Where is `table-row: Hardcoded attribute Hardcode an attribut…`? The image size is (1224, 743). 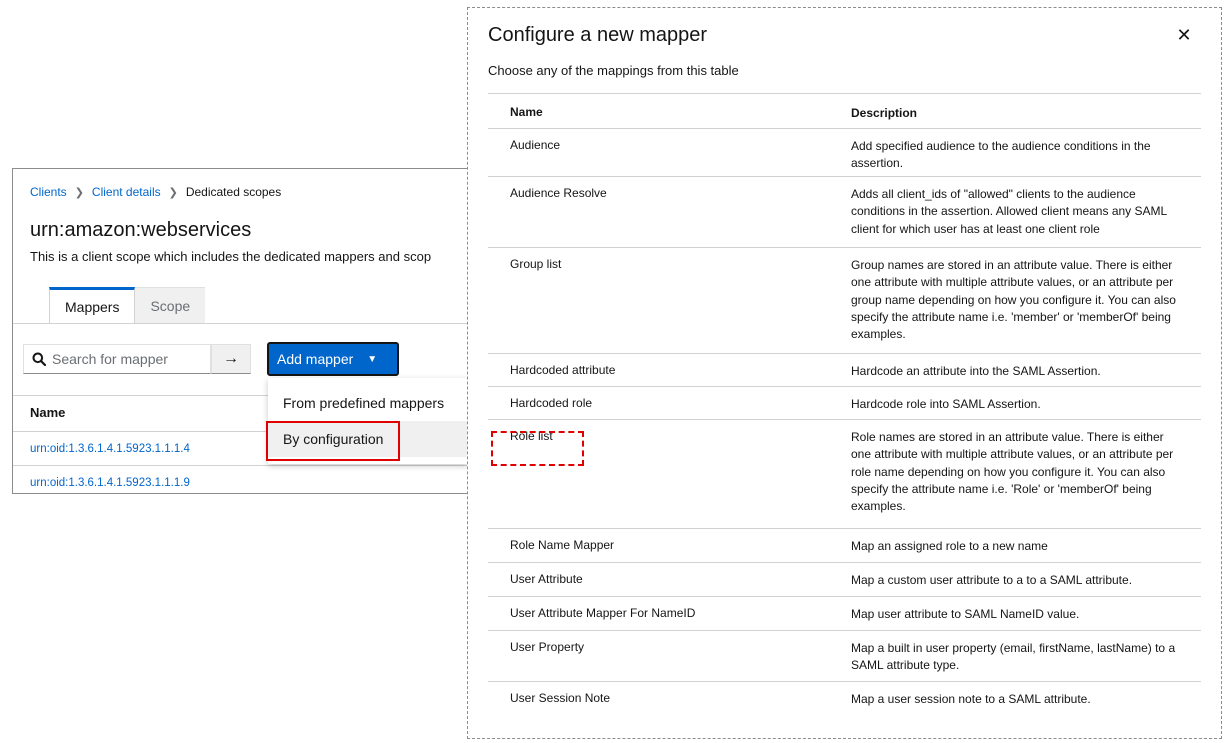 table-row: Hardcoded attribute Hardcode an attribut… is located at coordinates (844, 369).